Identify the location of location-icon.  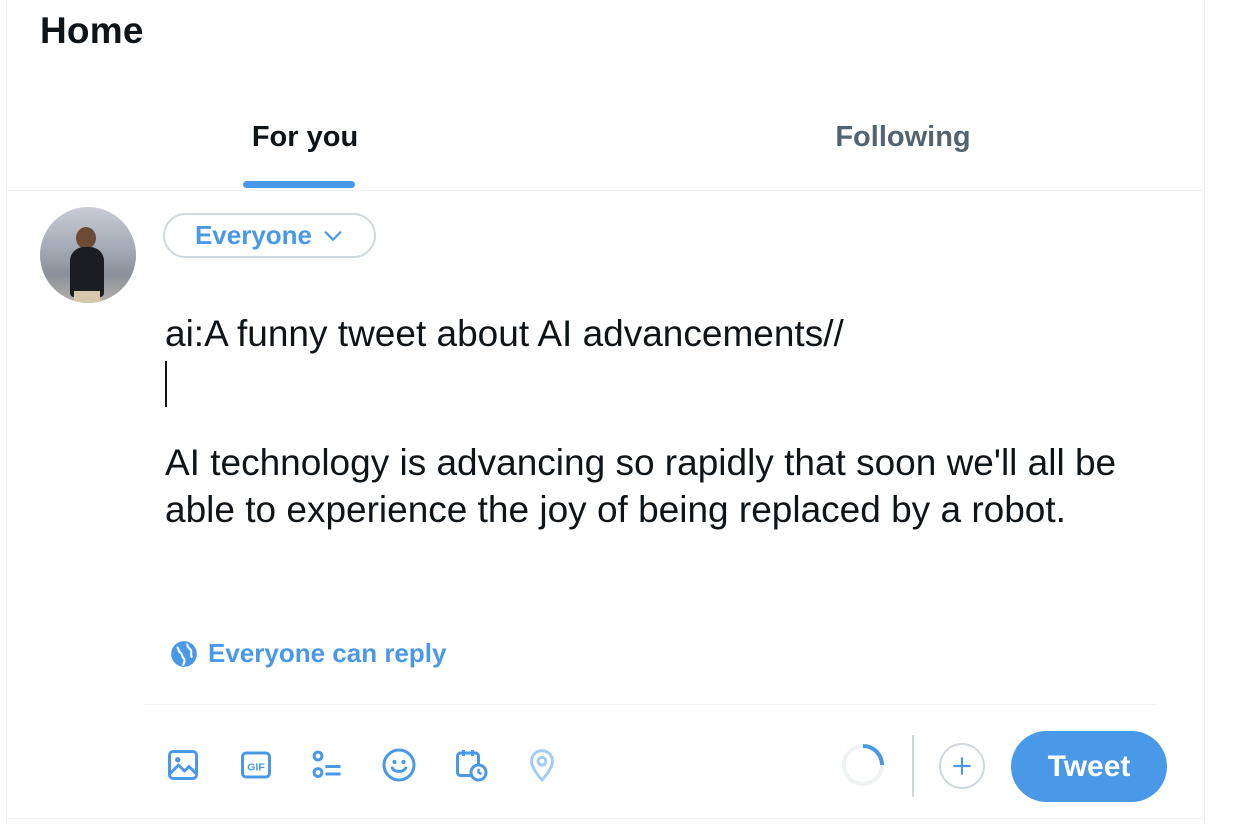
(542, 766).